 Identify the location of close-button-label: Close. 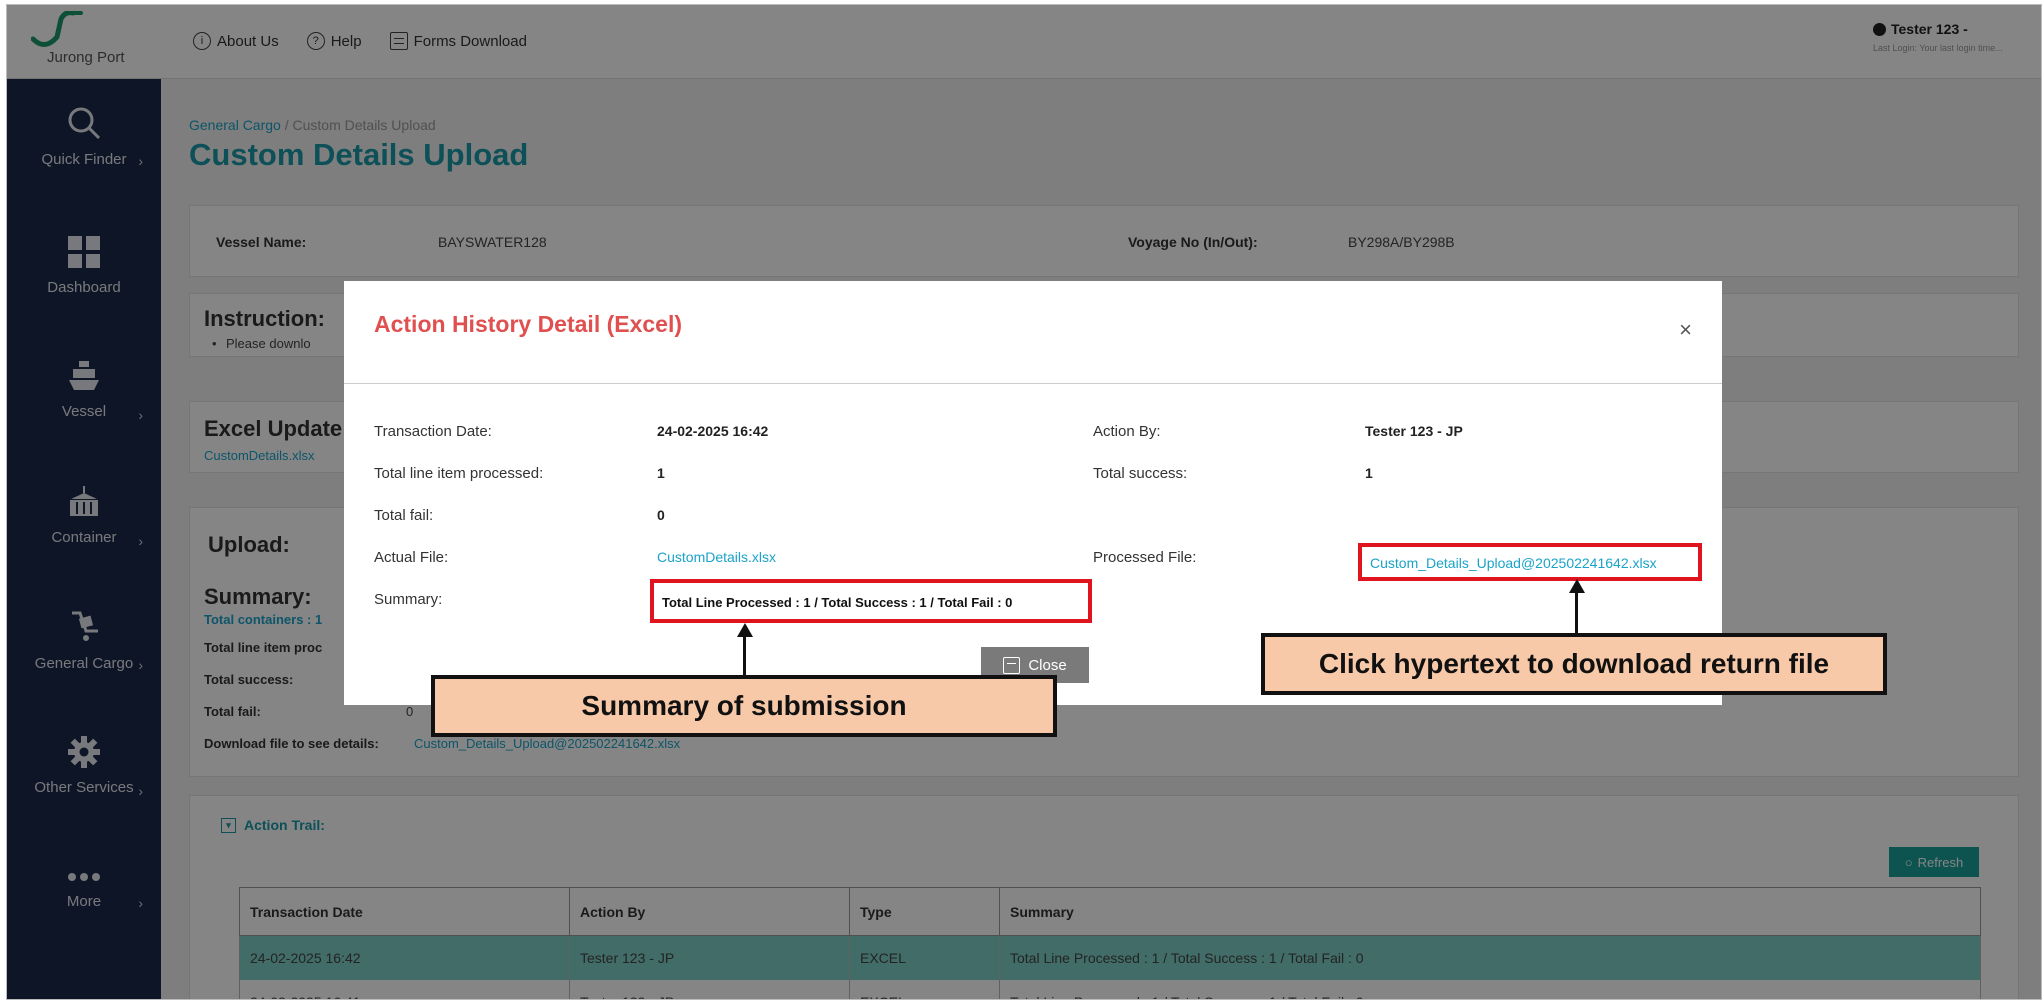
(1047, 665).